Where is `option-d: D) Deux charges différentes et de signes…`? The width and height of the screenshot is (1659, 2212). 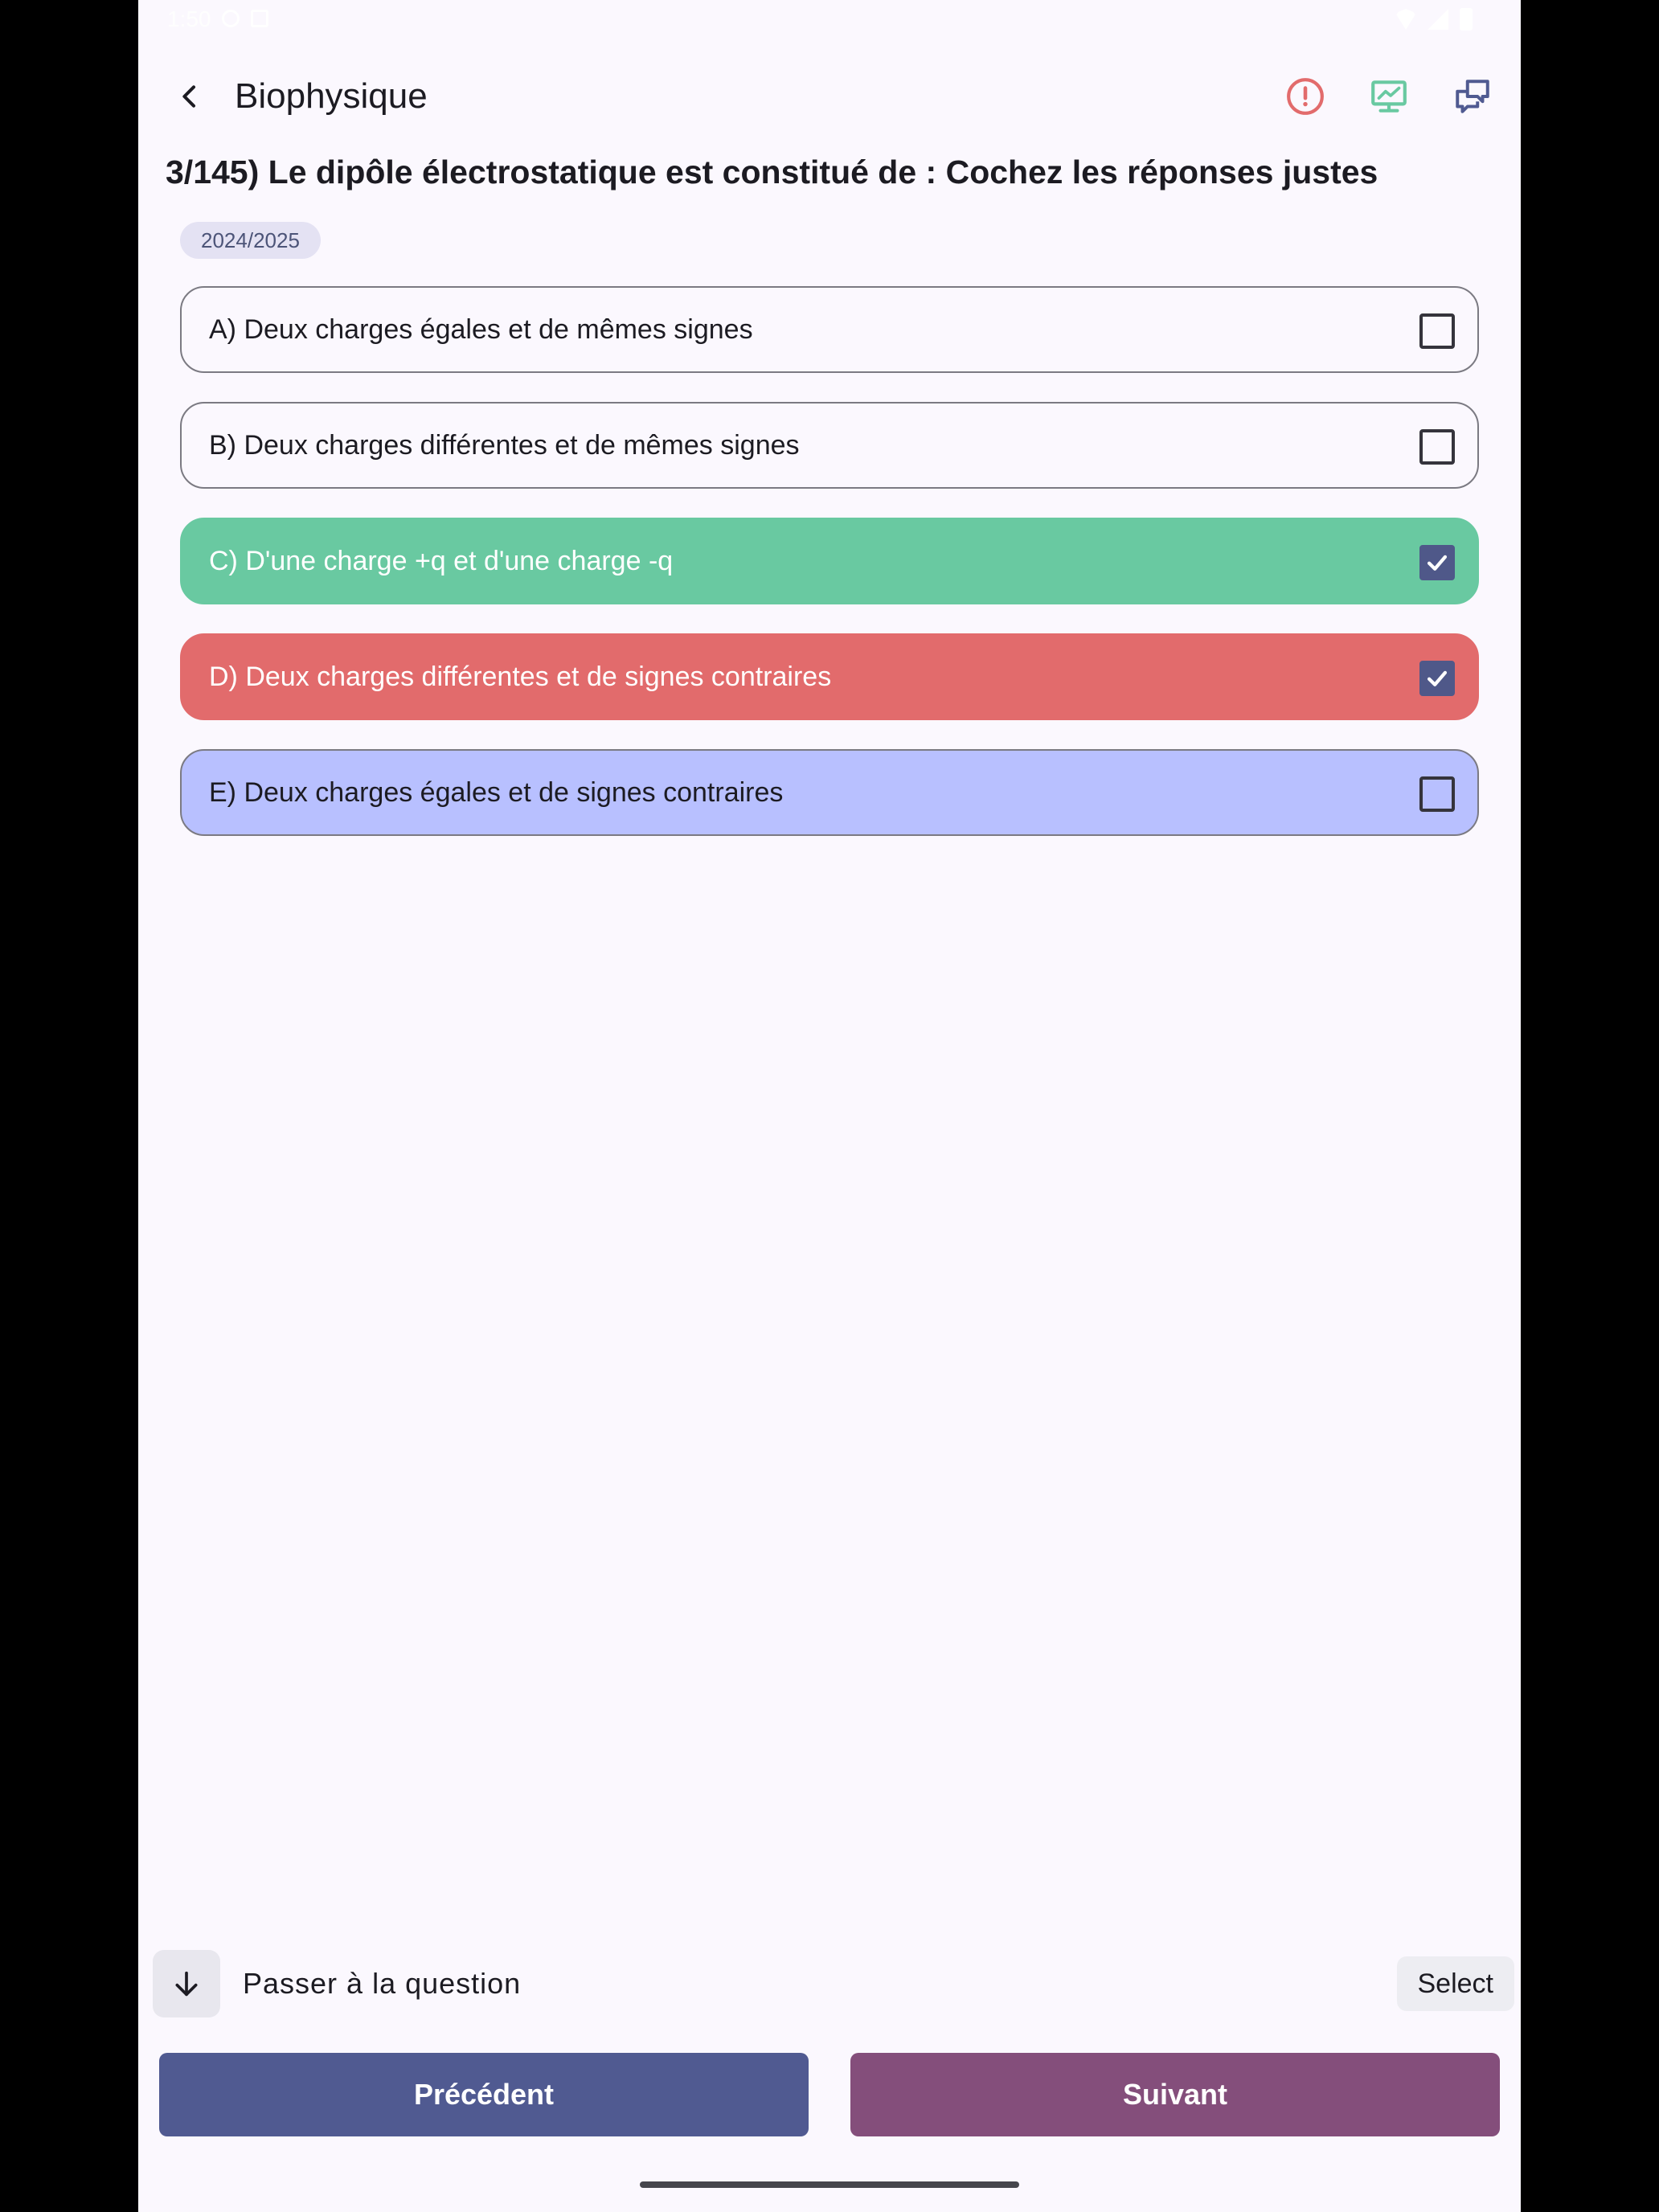 option-d: D) Deux charges différentes et de signes… is located at coordinates (829, 676).